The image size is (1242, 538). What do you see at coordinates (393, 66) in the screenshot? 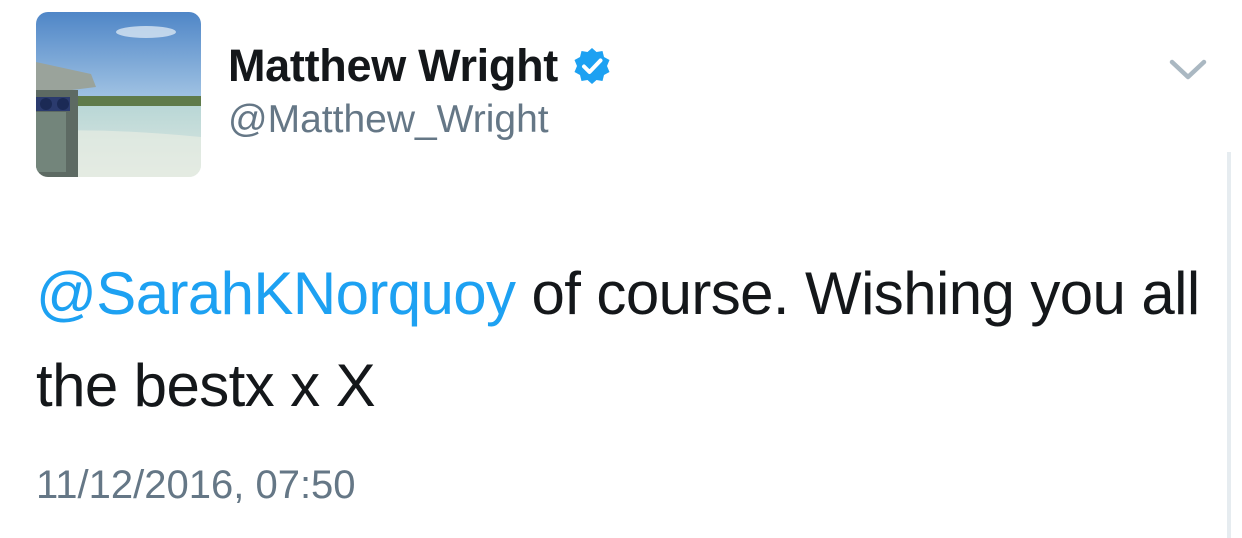
I see `author-display-name: Matthew Wright` at bounding box center [393, 66].